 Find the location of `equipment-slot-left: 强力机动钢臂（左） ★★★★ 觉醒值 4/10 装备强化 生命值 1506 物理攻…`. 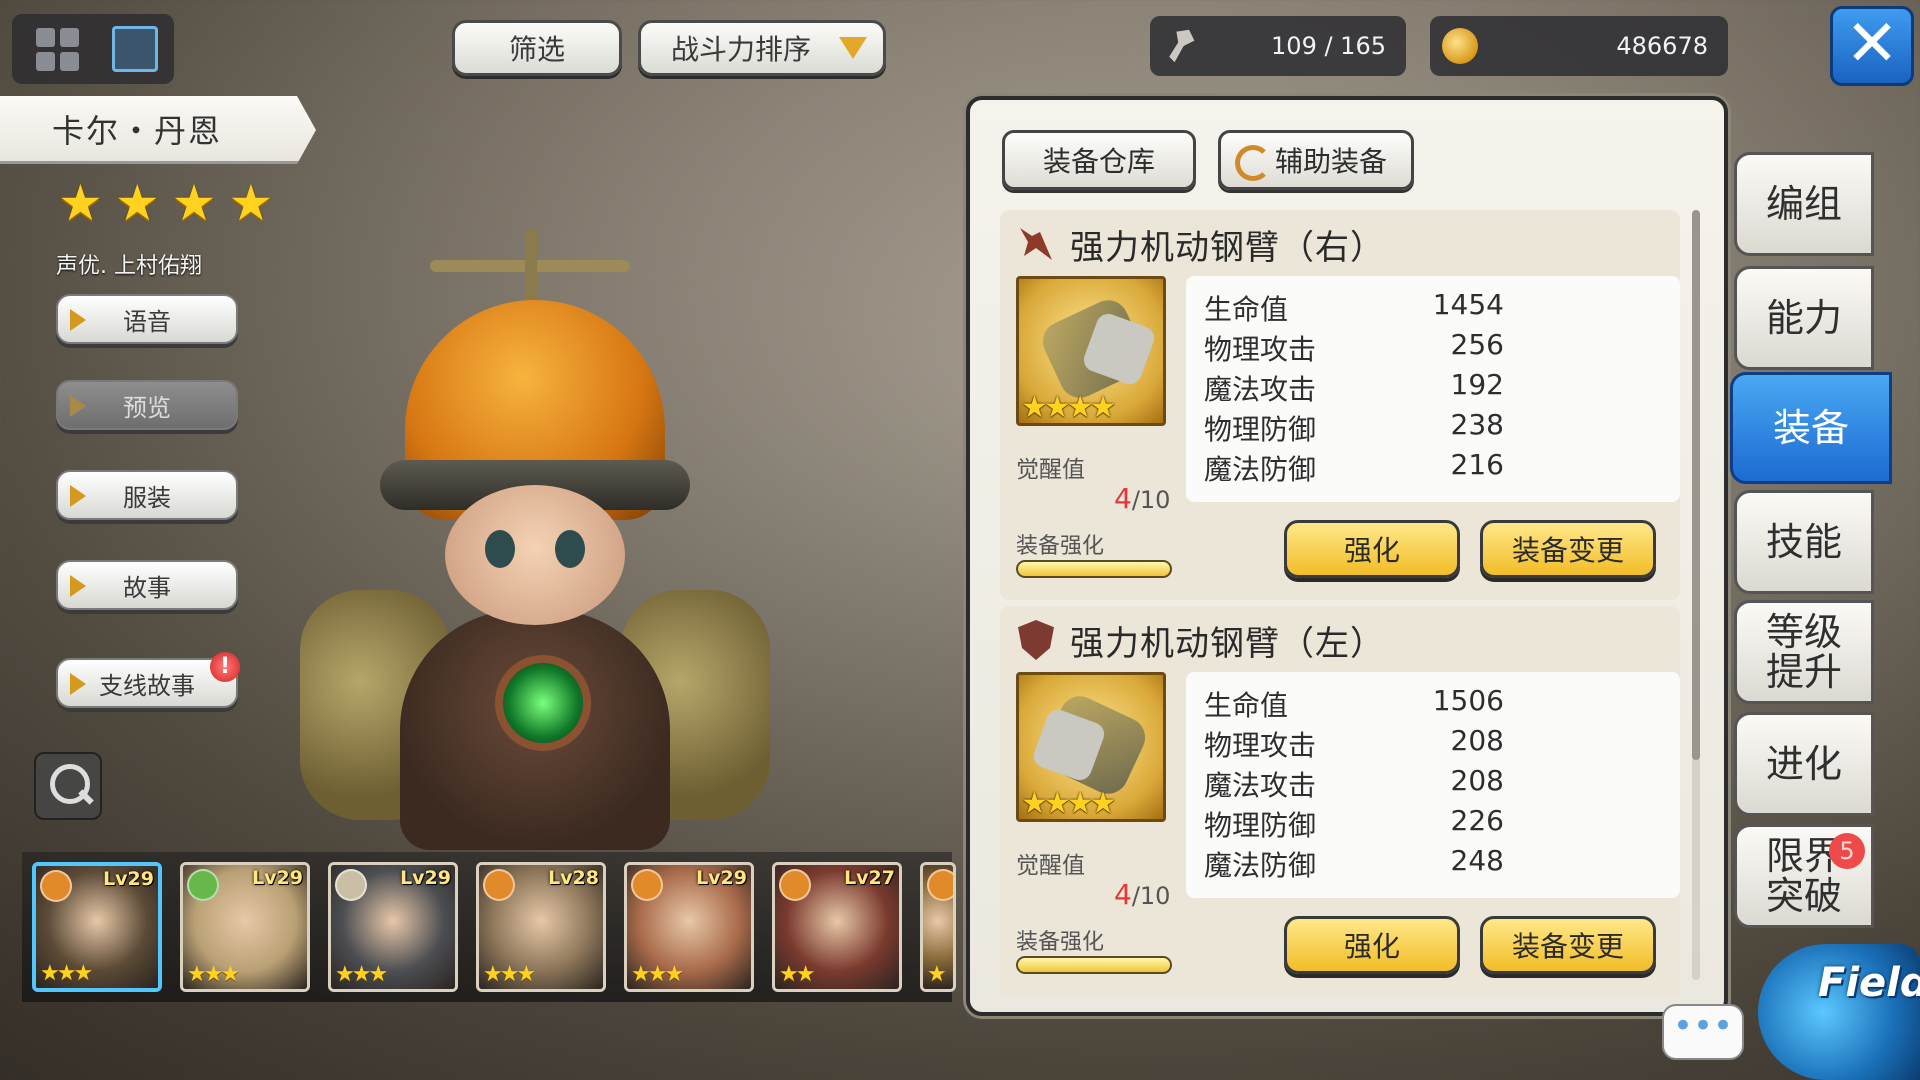

equipment-slot-left: 强力机动钢臂（左） ★★★★ 觉醒值 4/10 装备强化 生命值 1506 物理攻… is located at coordinates (1340, 801).